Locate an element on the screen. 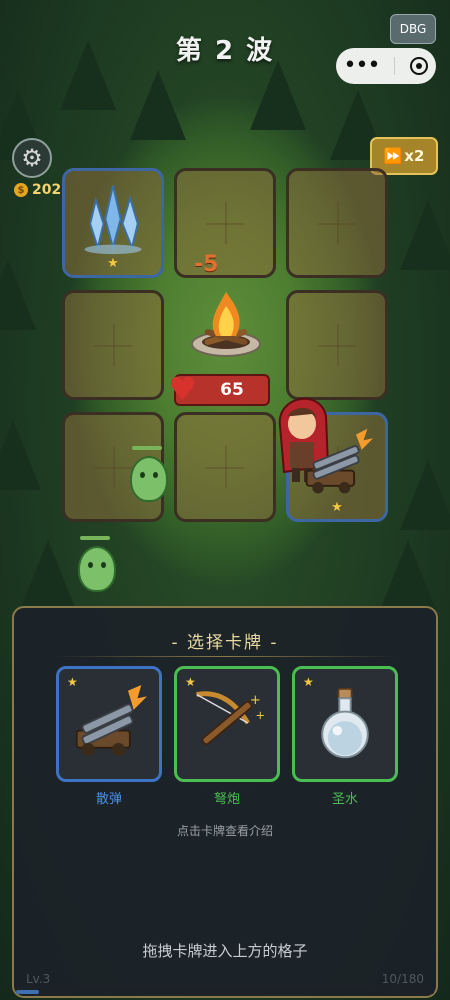  card-holy-water: ★ is located at coordinates (345, 724).